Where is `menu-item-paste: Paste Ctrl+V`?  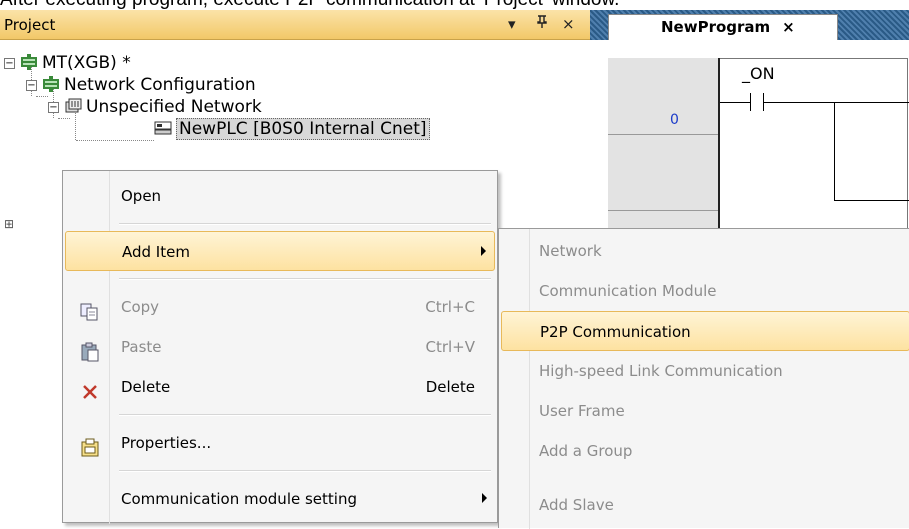
menu-item-paste: Paste Ctrl+V is located at coordinates (280, 347).